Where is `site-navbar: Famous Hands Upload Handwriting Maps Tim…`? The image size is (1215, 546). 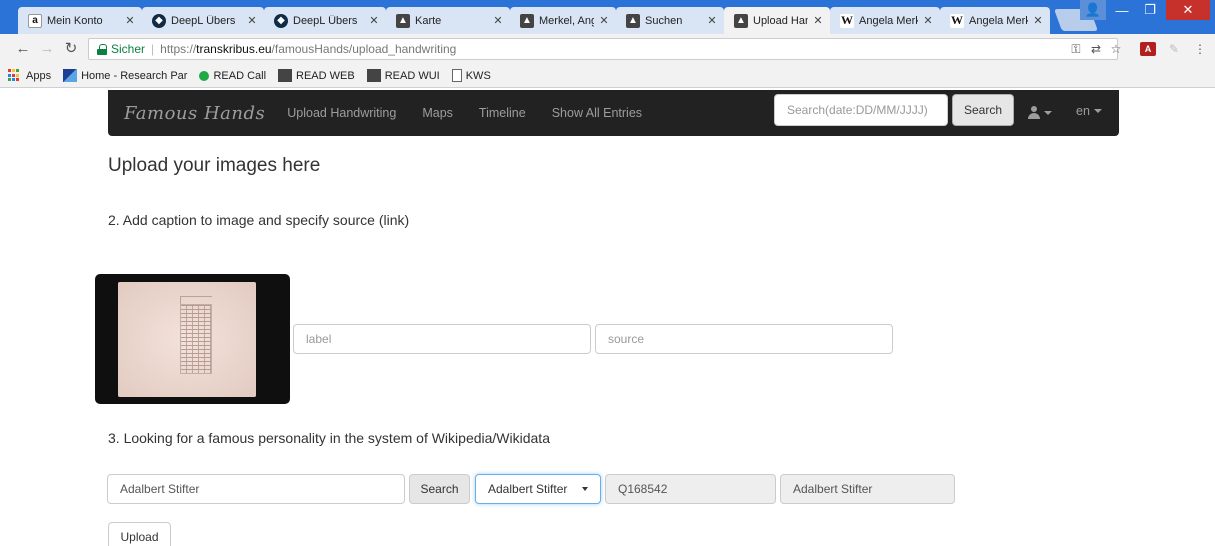 site-navbar: Famous Hands Upload Handwriting Maps Tim… is located at coordinates (613, 113).